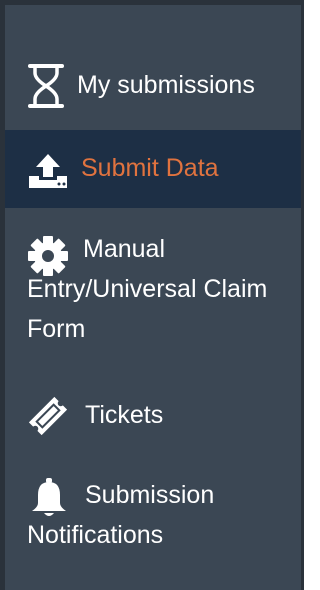  Describe the element at coordinates (124, 415) in the screenshot. I see `sidebar-item-label: Tickets` at that location.